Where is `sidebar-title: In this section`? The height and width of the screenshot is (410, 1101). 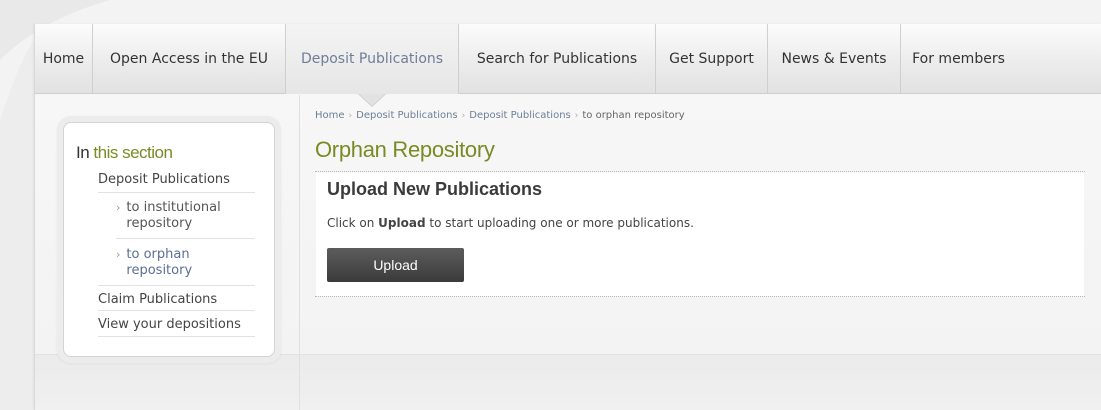
sidebar-title: In this section is located at coordinates (124, 153).